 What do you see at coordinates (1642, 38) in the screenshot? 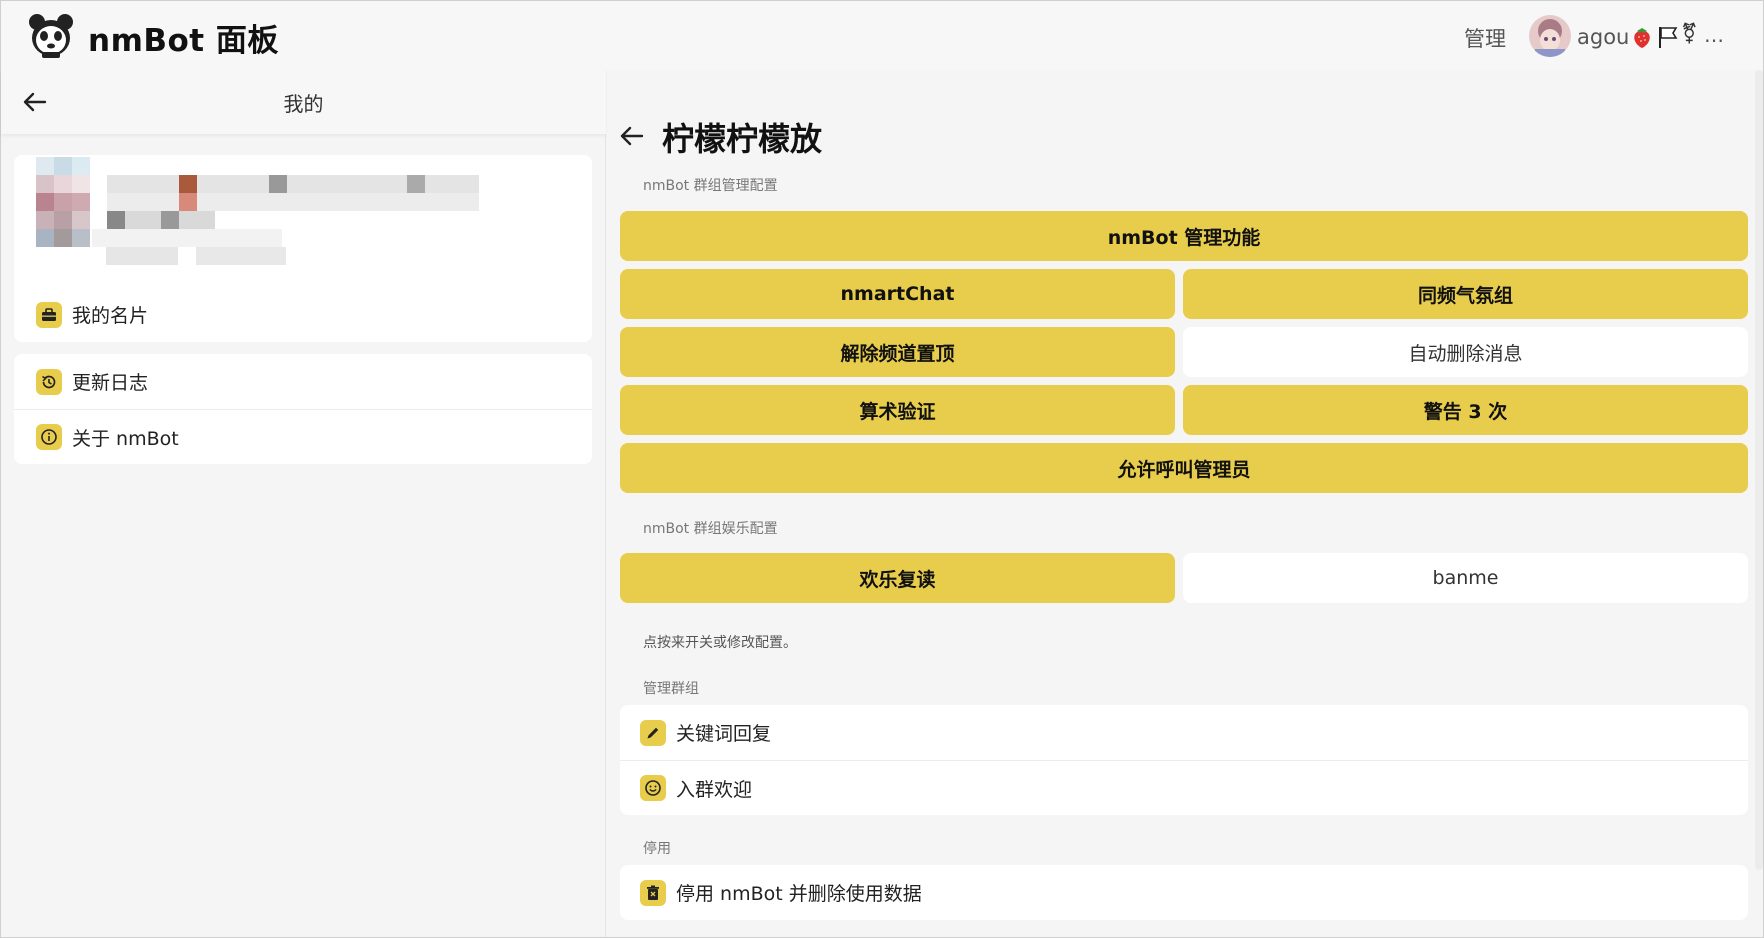
I see `strawberry-icon` at bounding box center [1642, 38].